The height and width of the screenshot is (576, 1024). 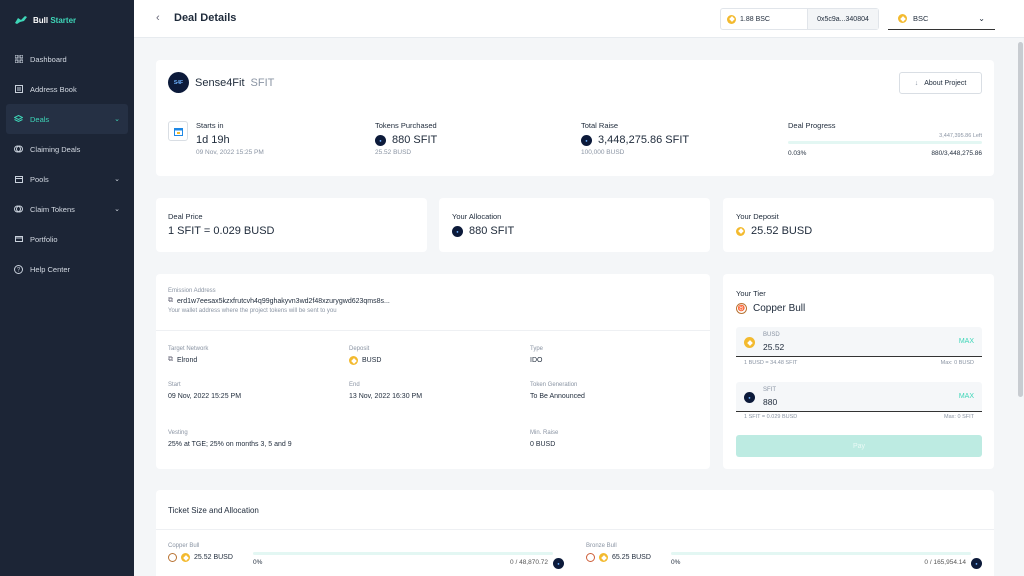 What do you see at coordinates (178, 433) in the screenshot?
I see `vesting-label: Vesting` at bounding box center [178, 433].